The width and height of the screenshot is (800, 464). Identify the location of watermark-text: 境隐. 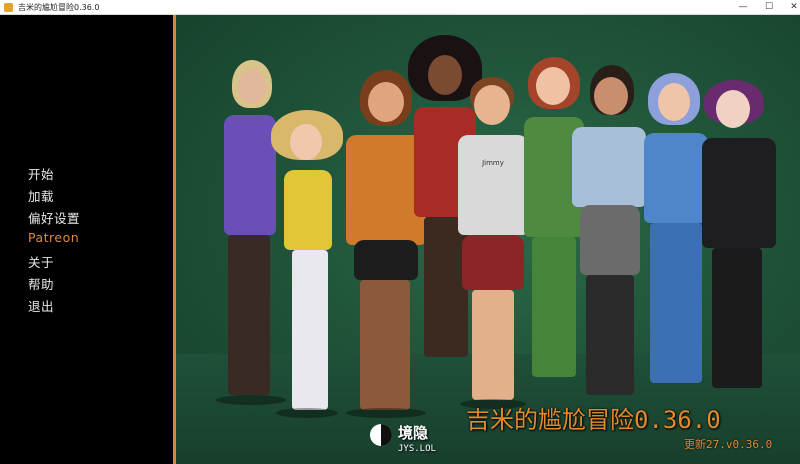
(413, 433).